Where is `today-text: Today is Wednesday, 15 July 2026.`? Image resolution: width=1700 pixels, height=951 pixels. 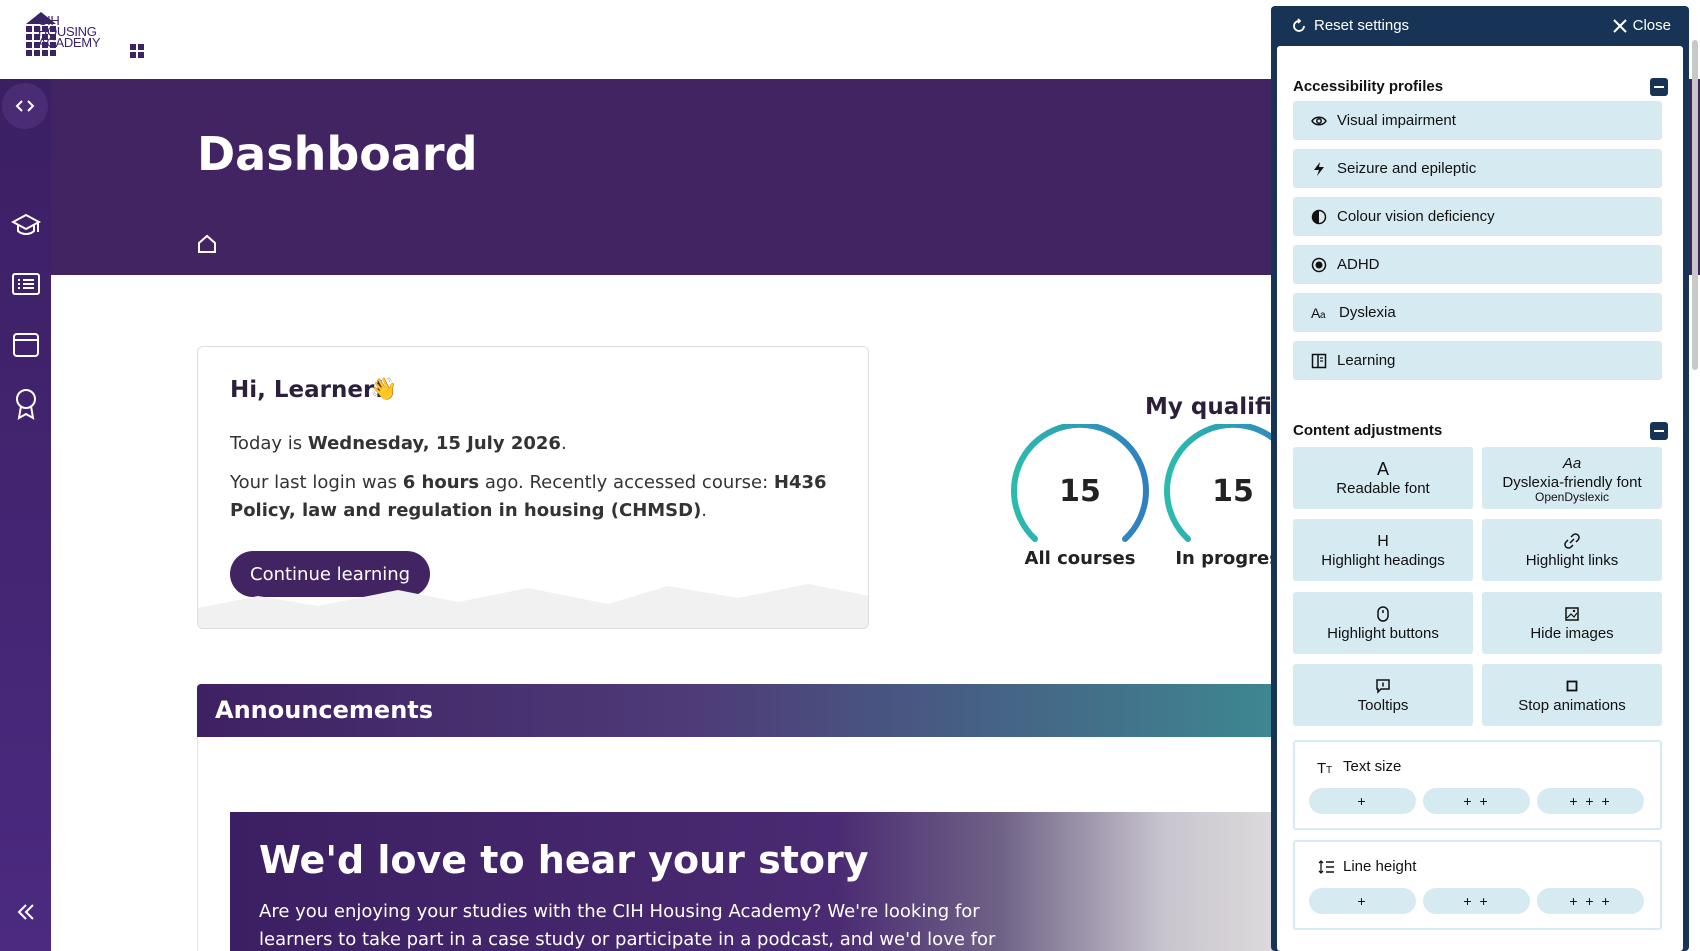
today-text: Today is Wednesday, 15 July 2026. is located at coordinates (398, 443).